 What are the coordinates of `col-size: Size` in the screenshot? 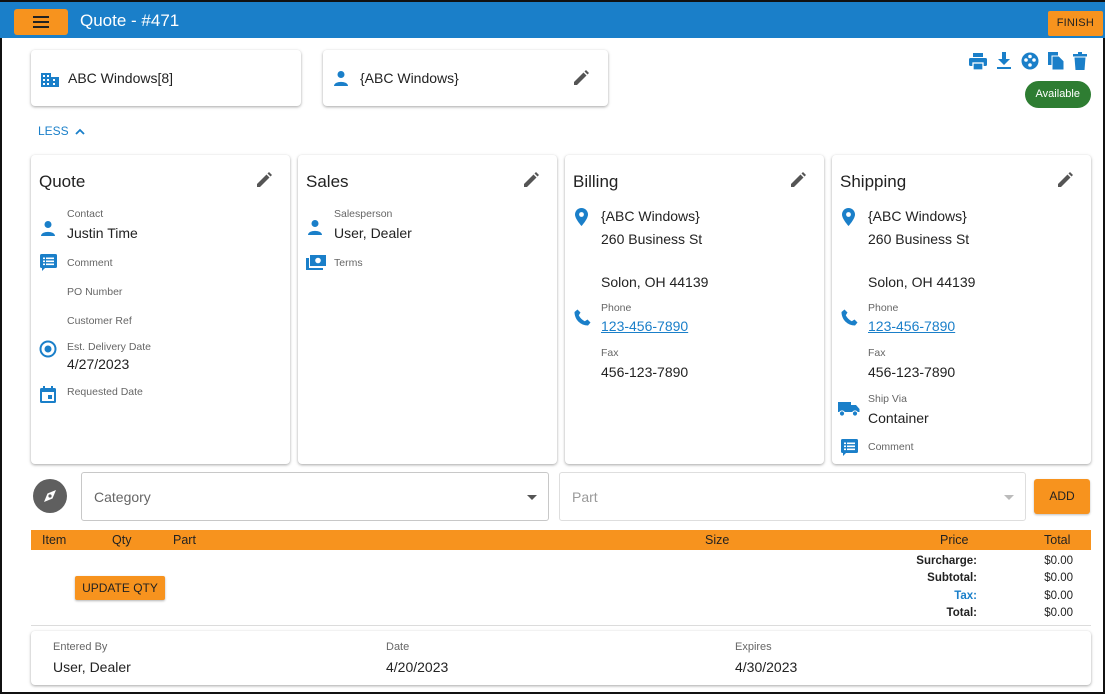 It's located at (717, 540).